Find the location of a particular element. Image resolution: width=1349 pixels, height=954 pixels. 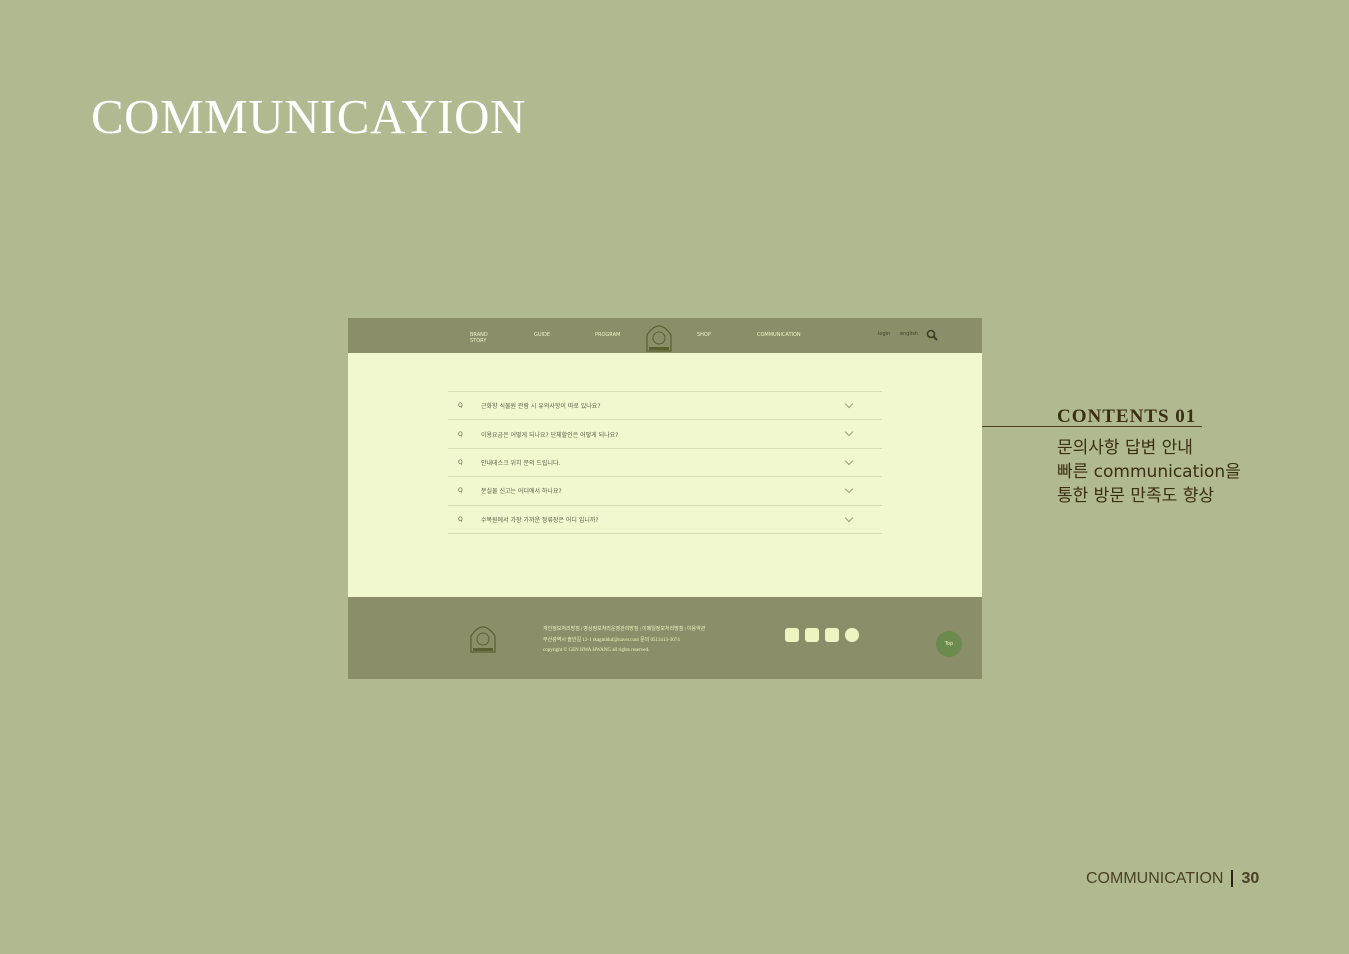

youtube-icon is located at coordinates (812, 635).